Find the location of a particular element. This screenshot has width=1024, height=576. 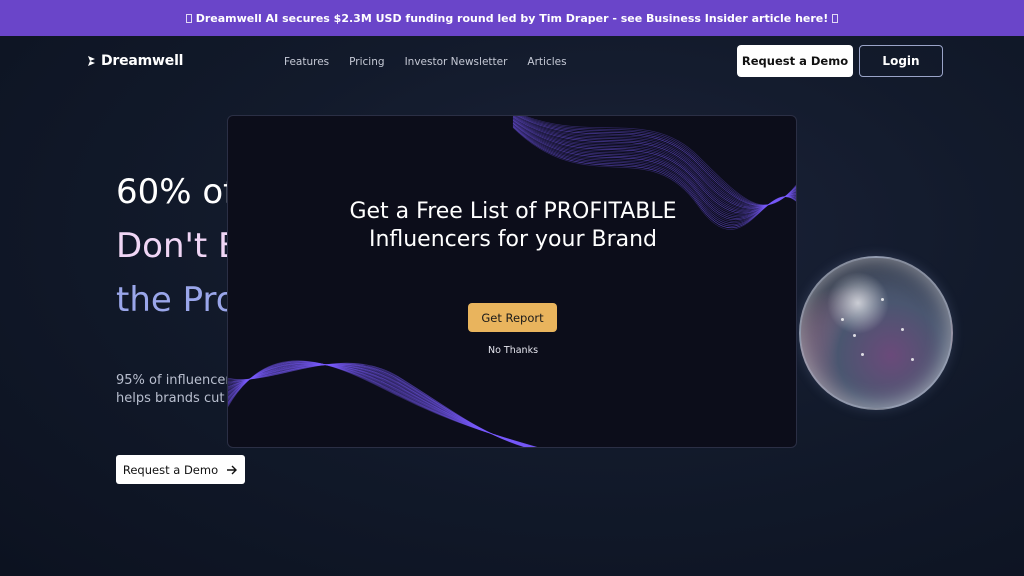

hero-headline-line-1: 60% of is located at coordinates (176, 192).